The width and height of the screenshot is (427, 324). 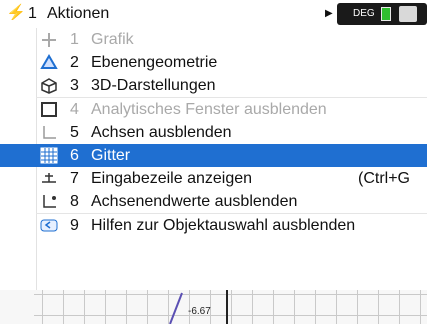 I want to click on menu-item-label: Hilfen zur Objektauswahl ausblenden, so click(x=223, y=225).